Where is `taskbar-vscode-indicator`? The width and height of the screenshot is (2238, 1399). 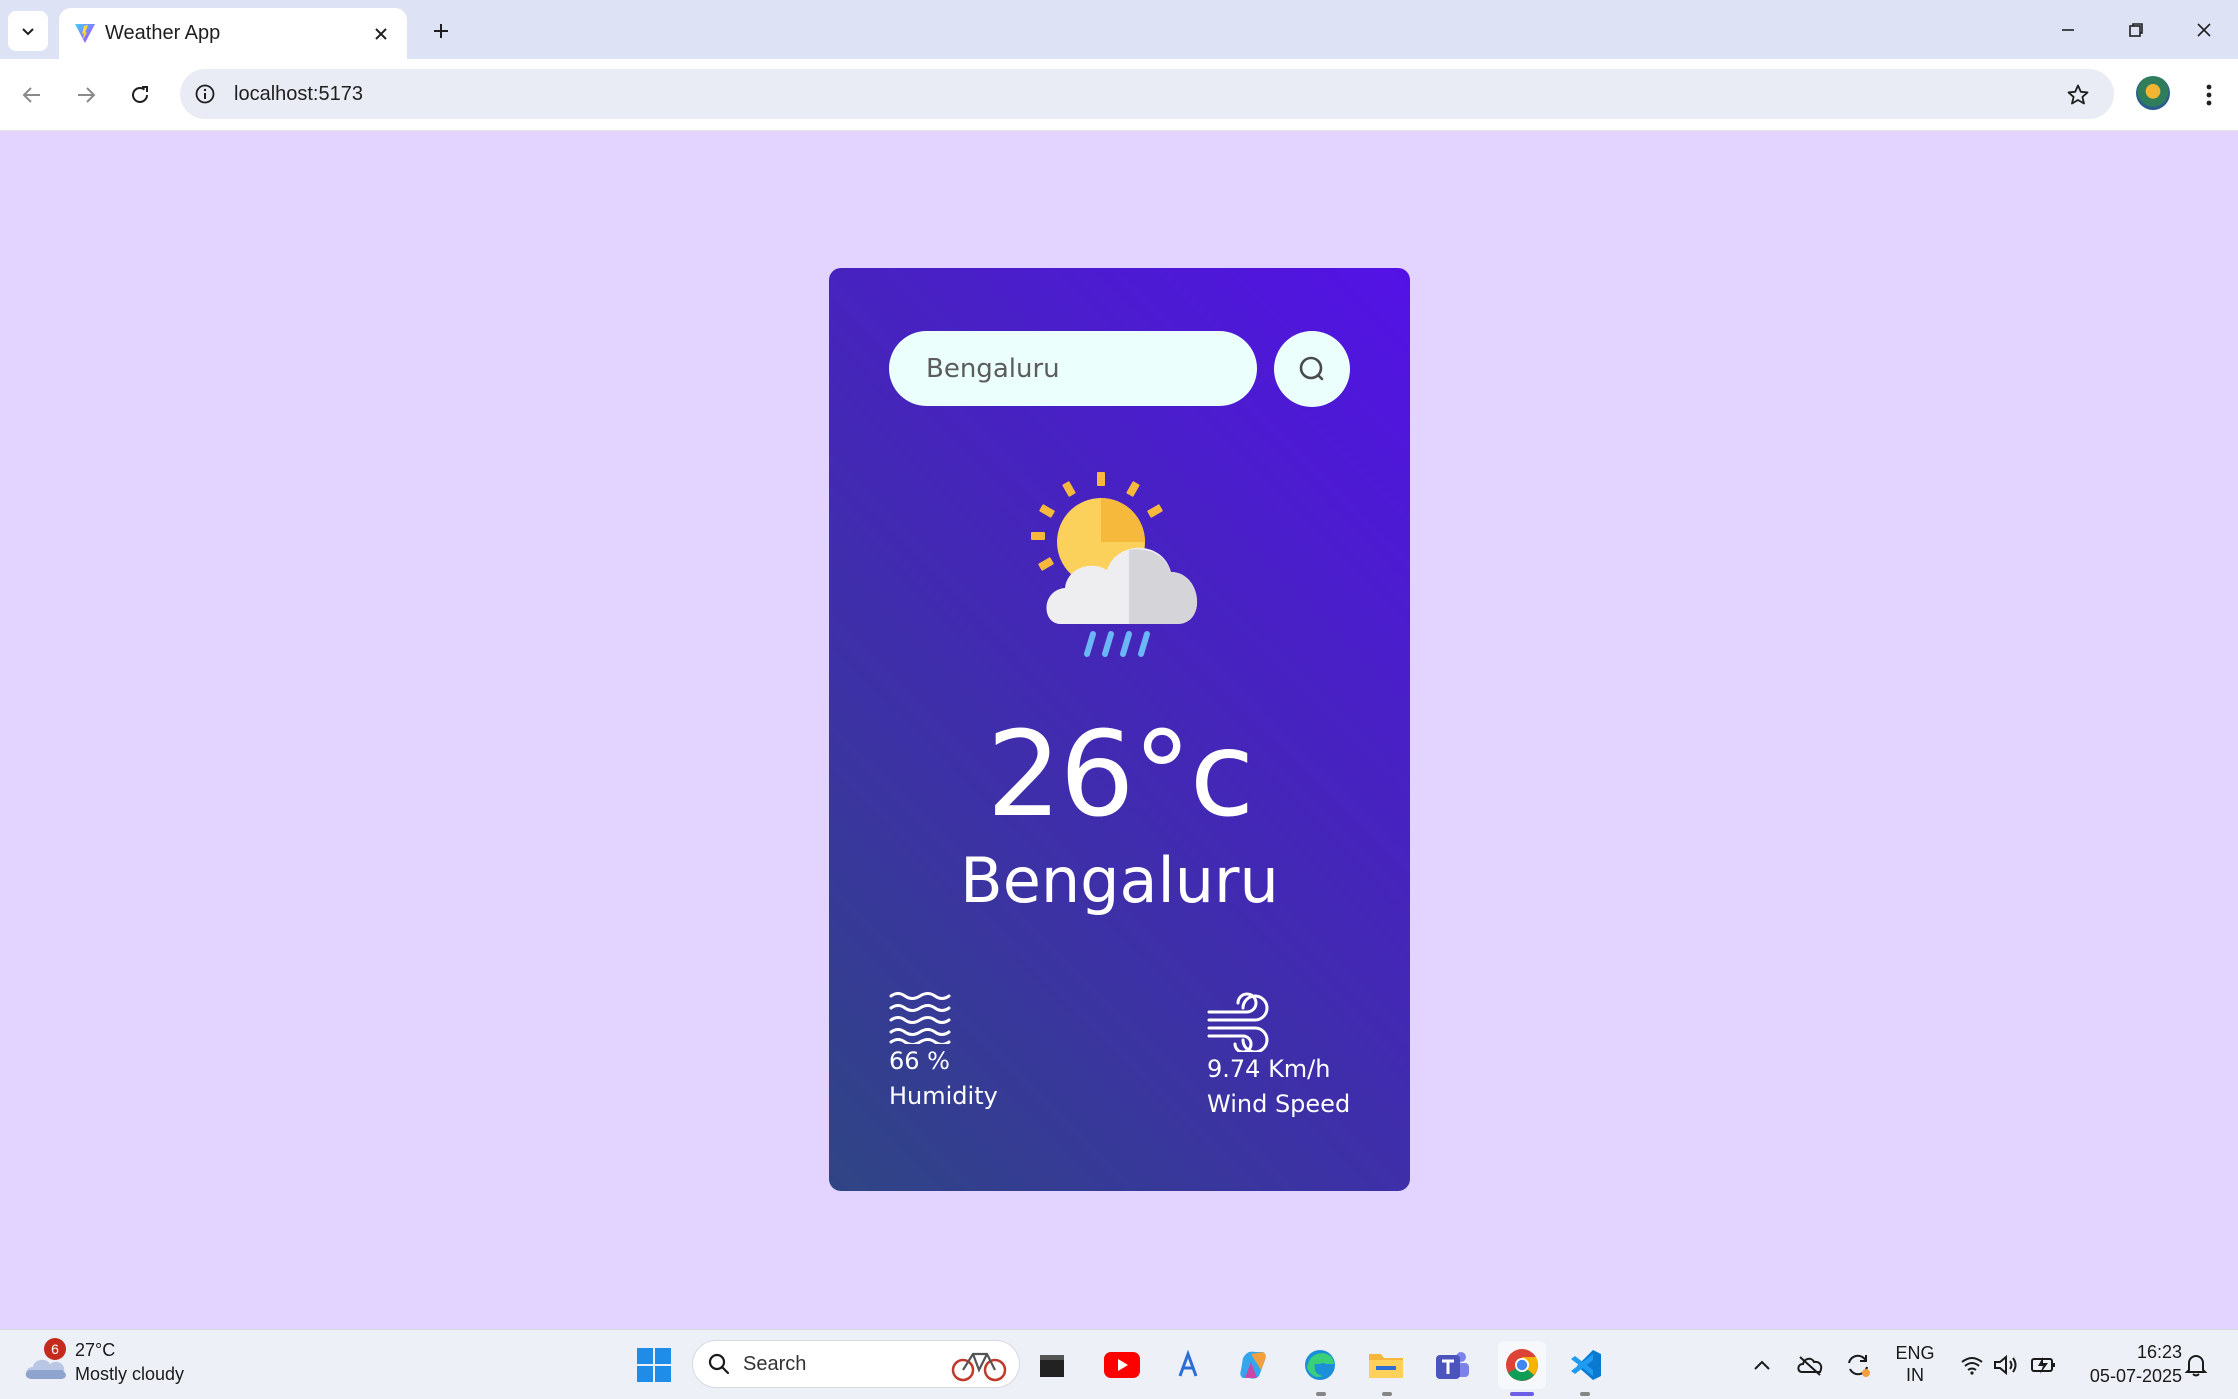
taskbar-vscode-indicator is located at coordinates (1585, 1394).